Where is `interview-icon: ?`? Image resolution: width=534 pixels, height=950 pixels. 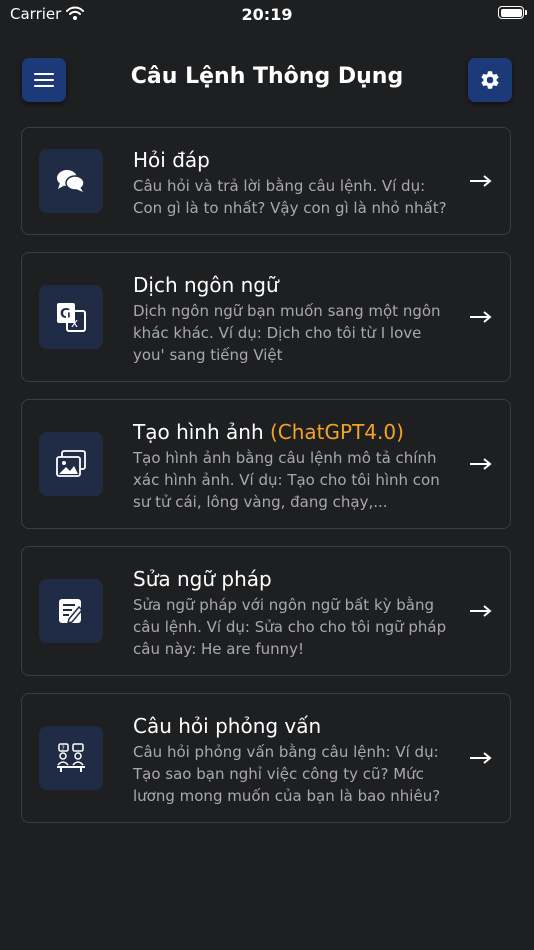
interview-icon: ? is located at coordinates (71, 758).